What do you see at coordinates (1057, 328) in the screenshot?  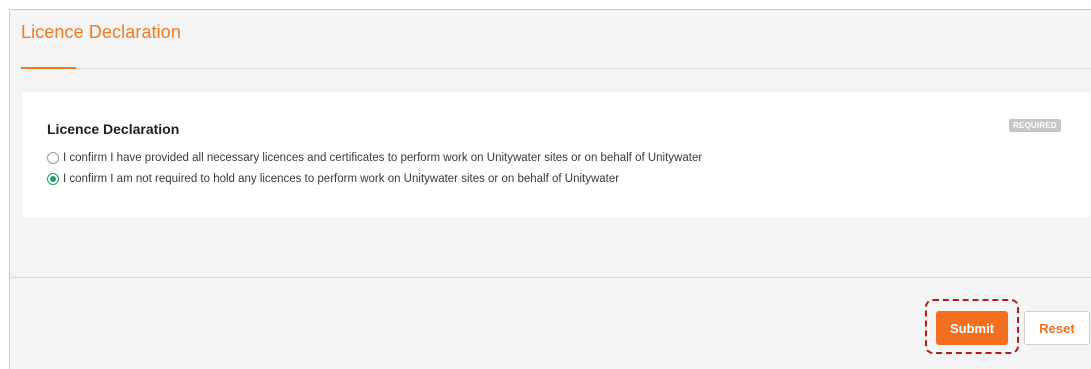 I see `reset-button: Reset` at bounding box center [1057, 328].